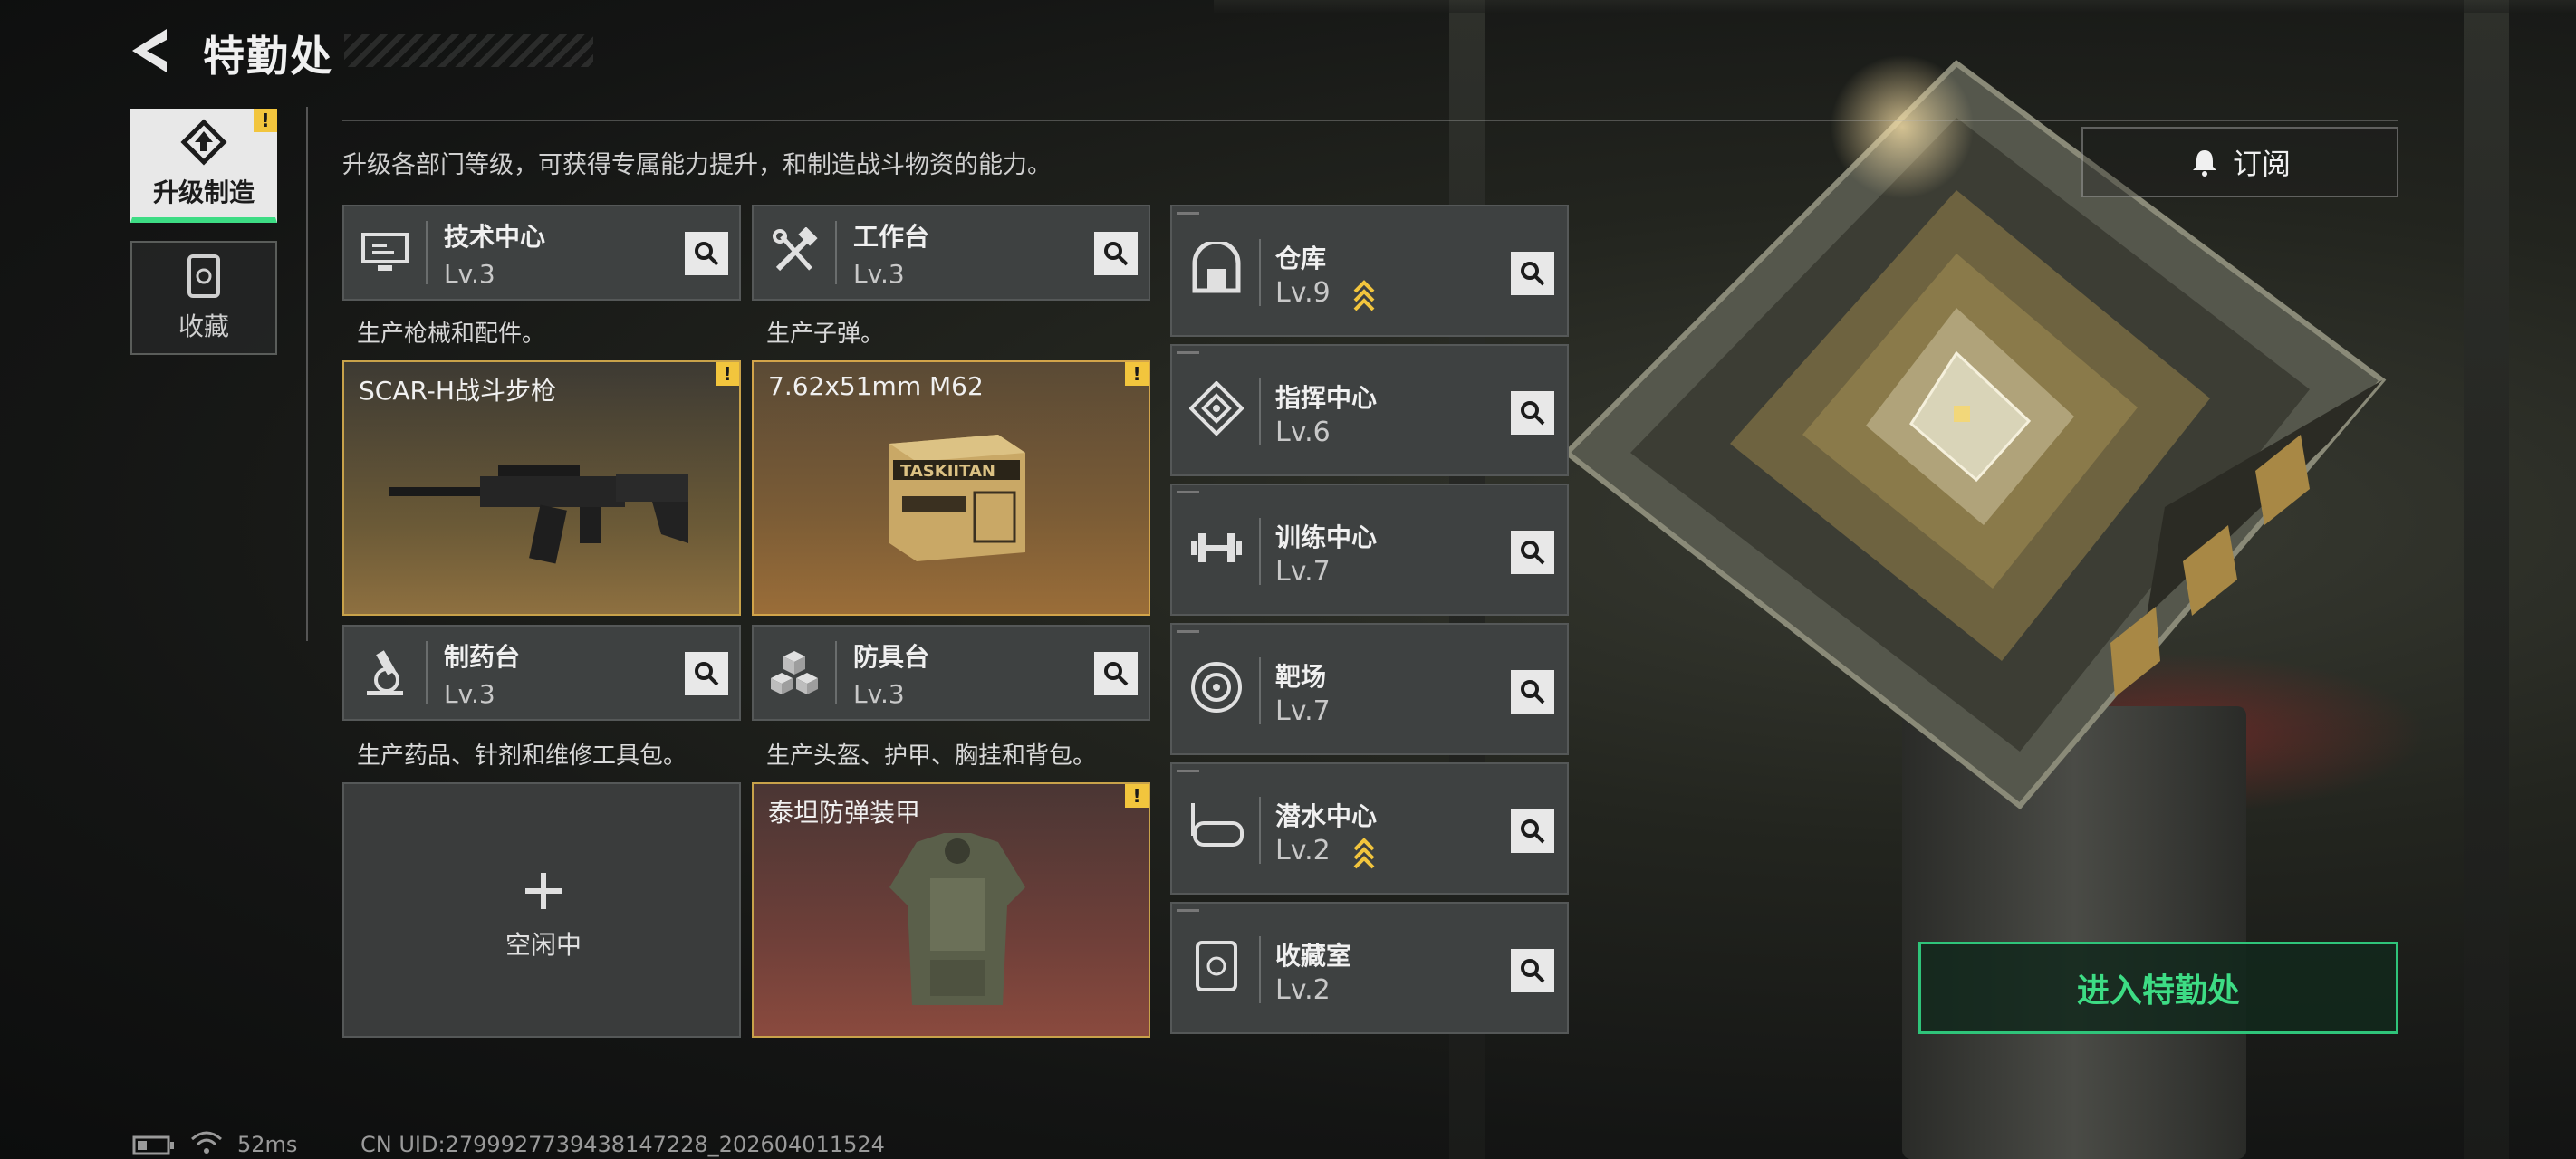  What do you see at coordinates (206, 1143) in the screenshot?
I see `wifi-icon` at bounding box center [206, 1143].